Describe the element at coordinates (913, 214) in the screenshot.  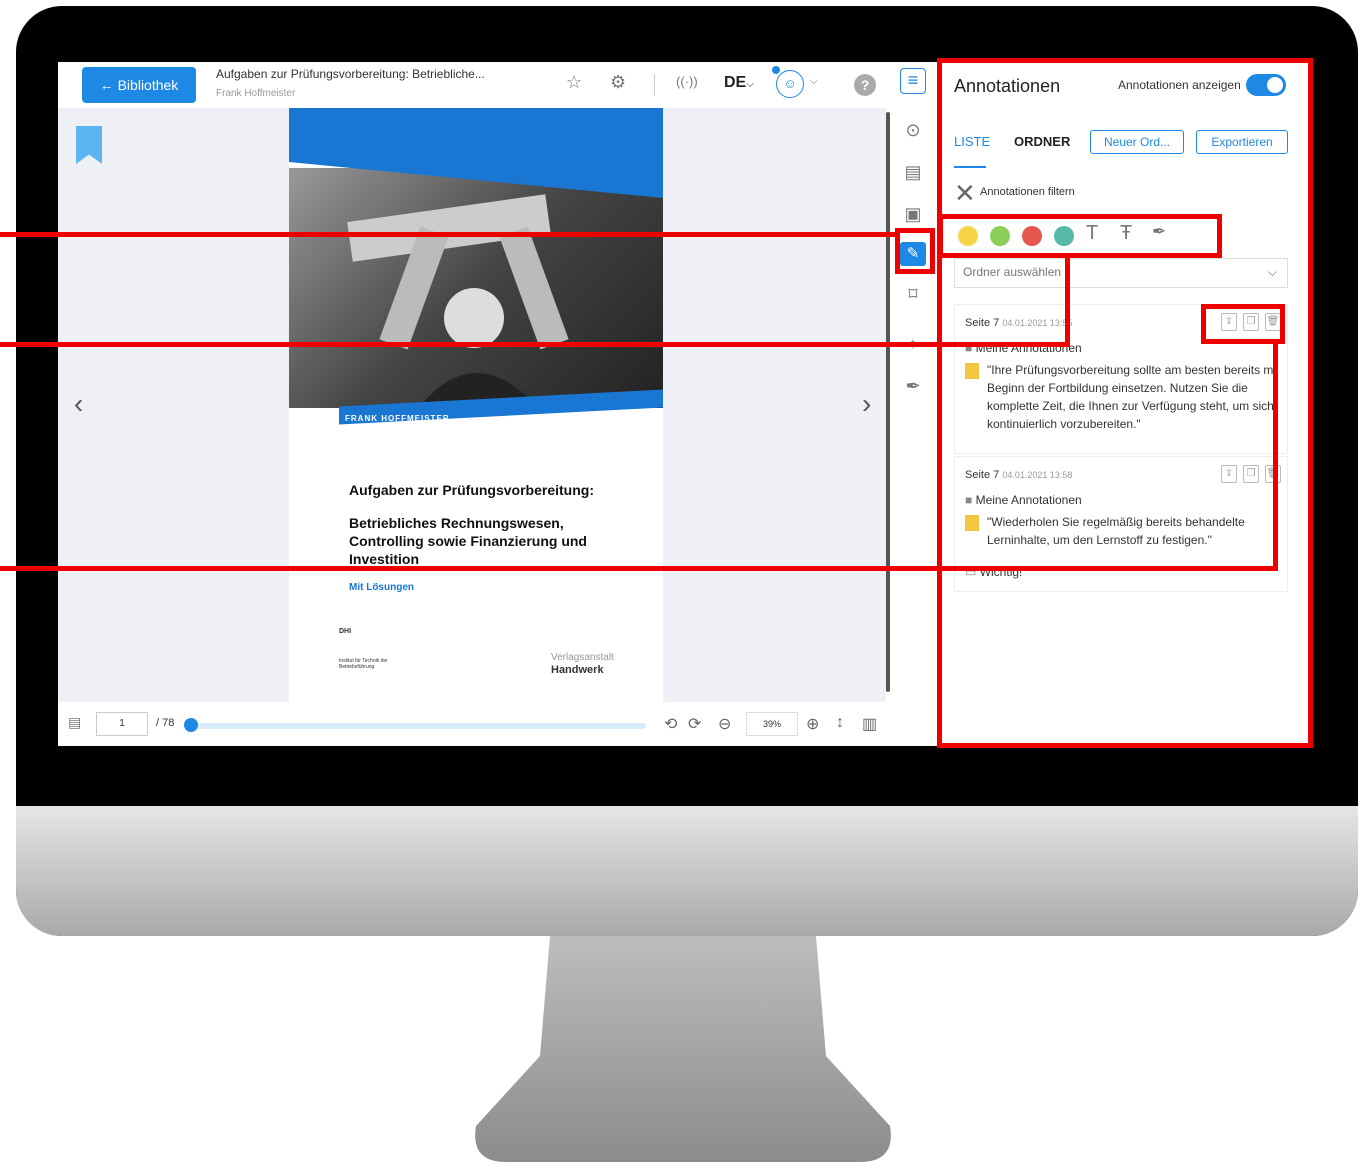
I see `media-icon: ▣` at that location.